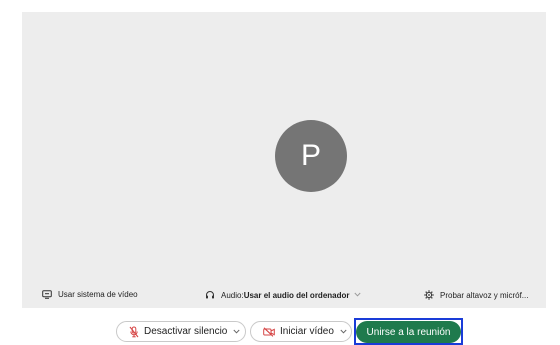  I want to click on gear-icon, so click(429, 295).